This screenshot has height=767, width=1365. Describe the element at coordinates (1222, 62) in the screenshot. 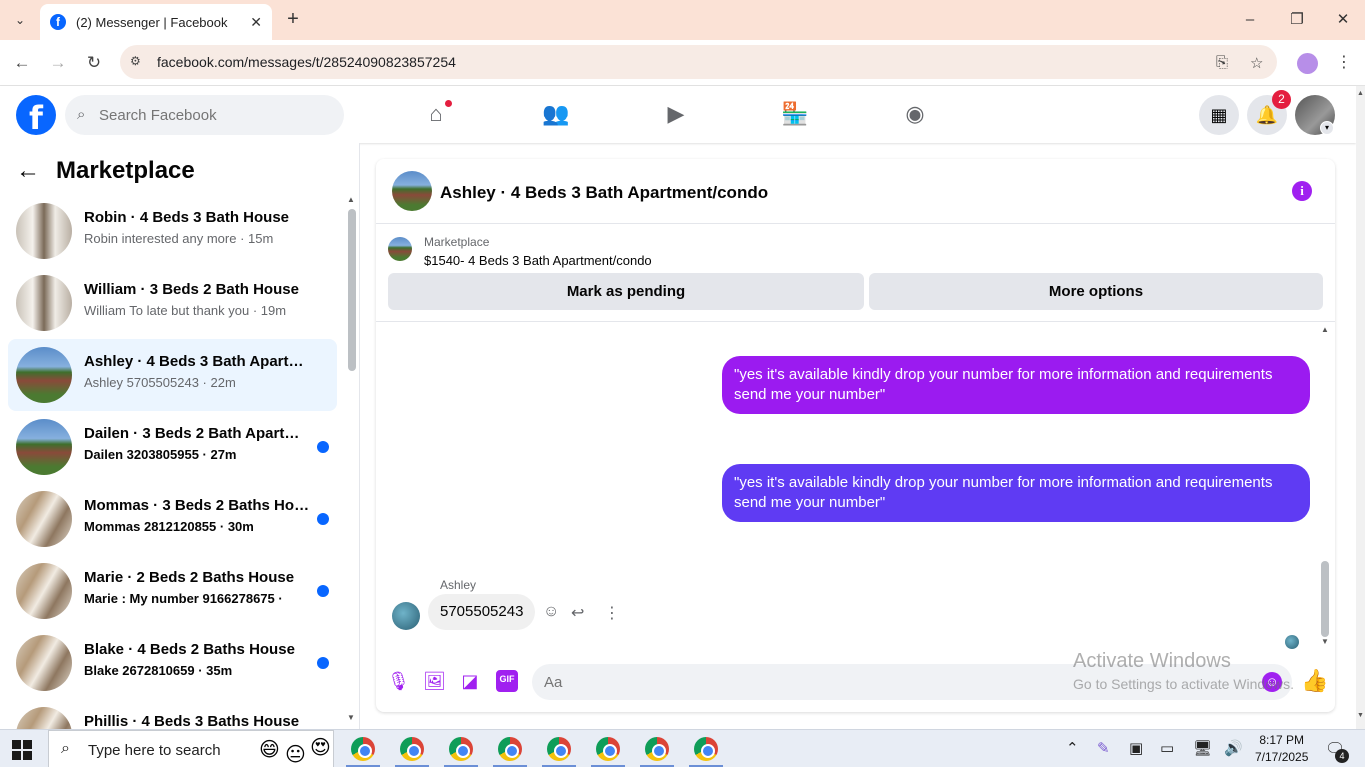

I see `install-app-icon: ⎘` at that location.